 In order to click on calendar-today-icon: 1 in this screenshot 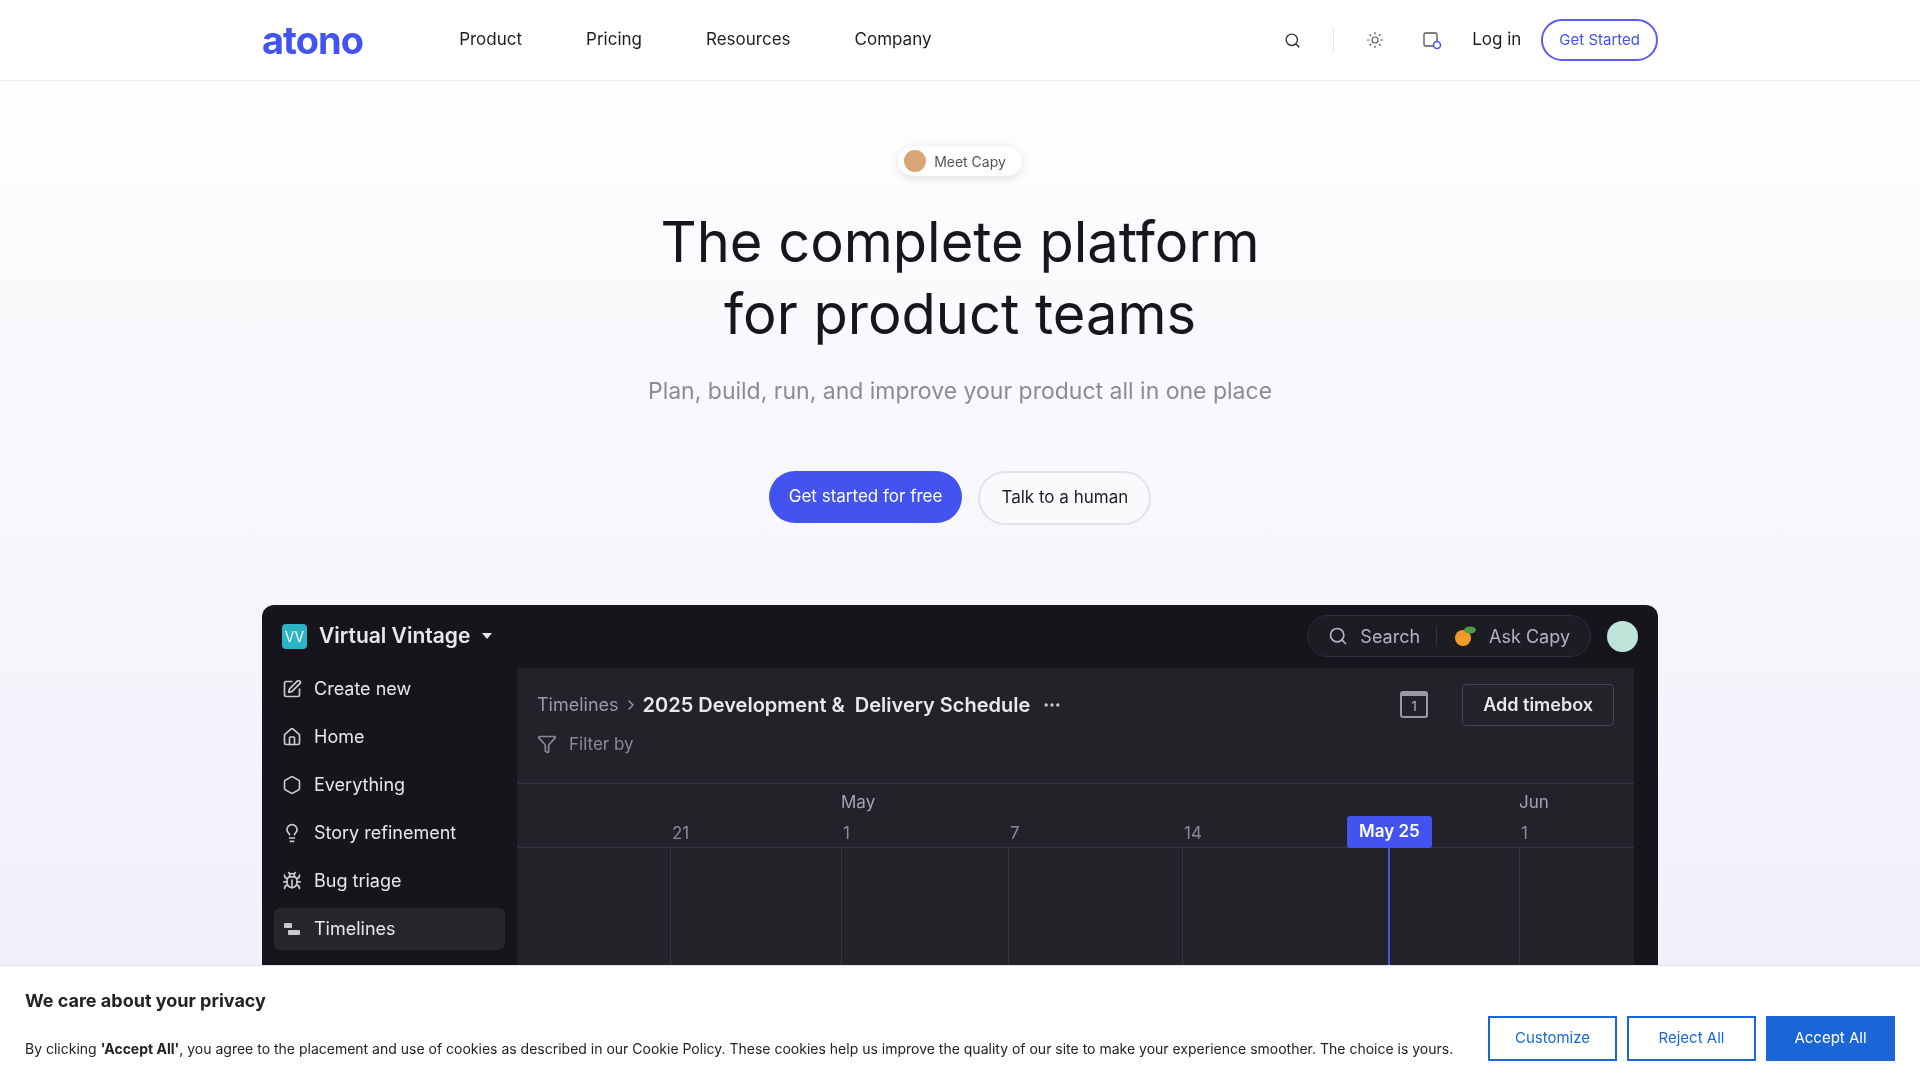, I will do `click(1414, 704)`.